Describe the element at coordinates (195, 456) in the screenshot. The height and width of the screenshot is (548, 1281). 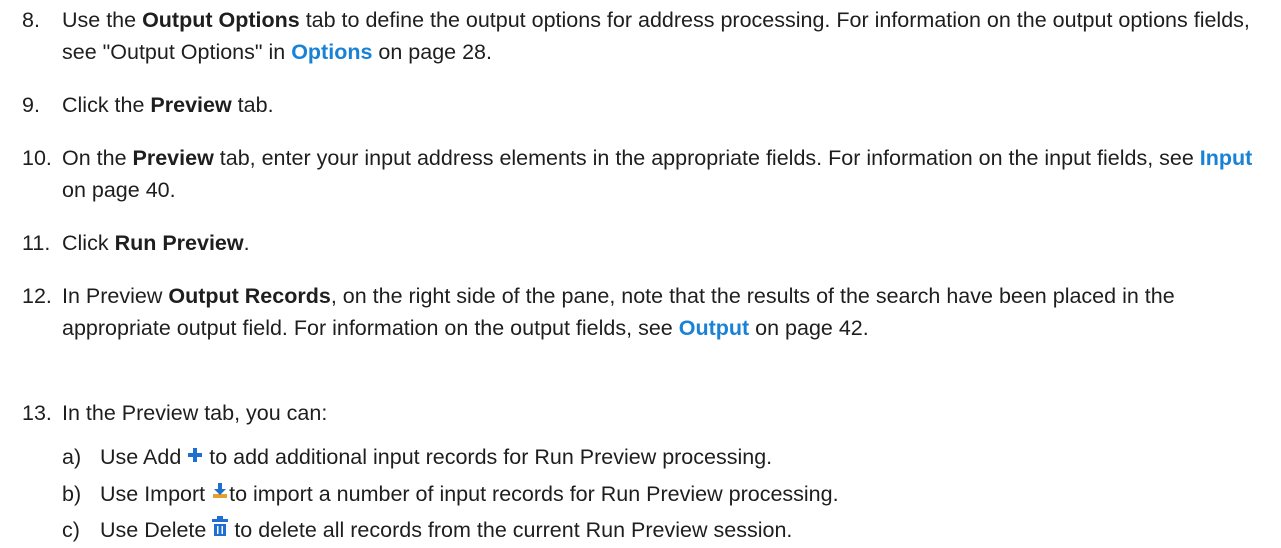
I see `plus-icon` at that location.